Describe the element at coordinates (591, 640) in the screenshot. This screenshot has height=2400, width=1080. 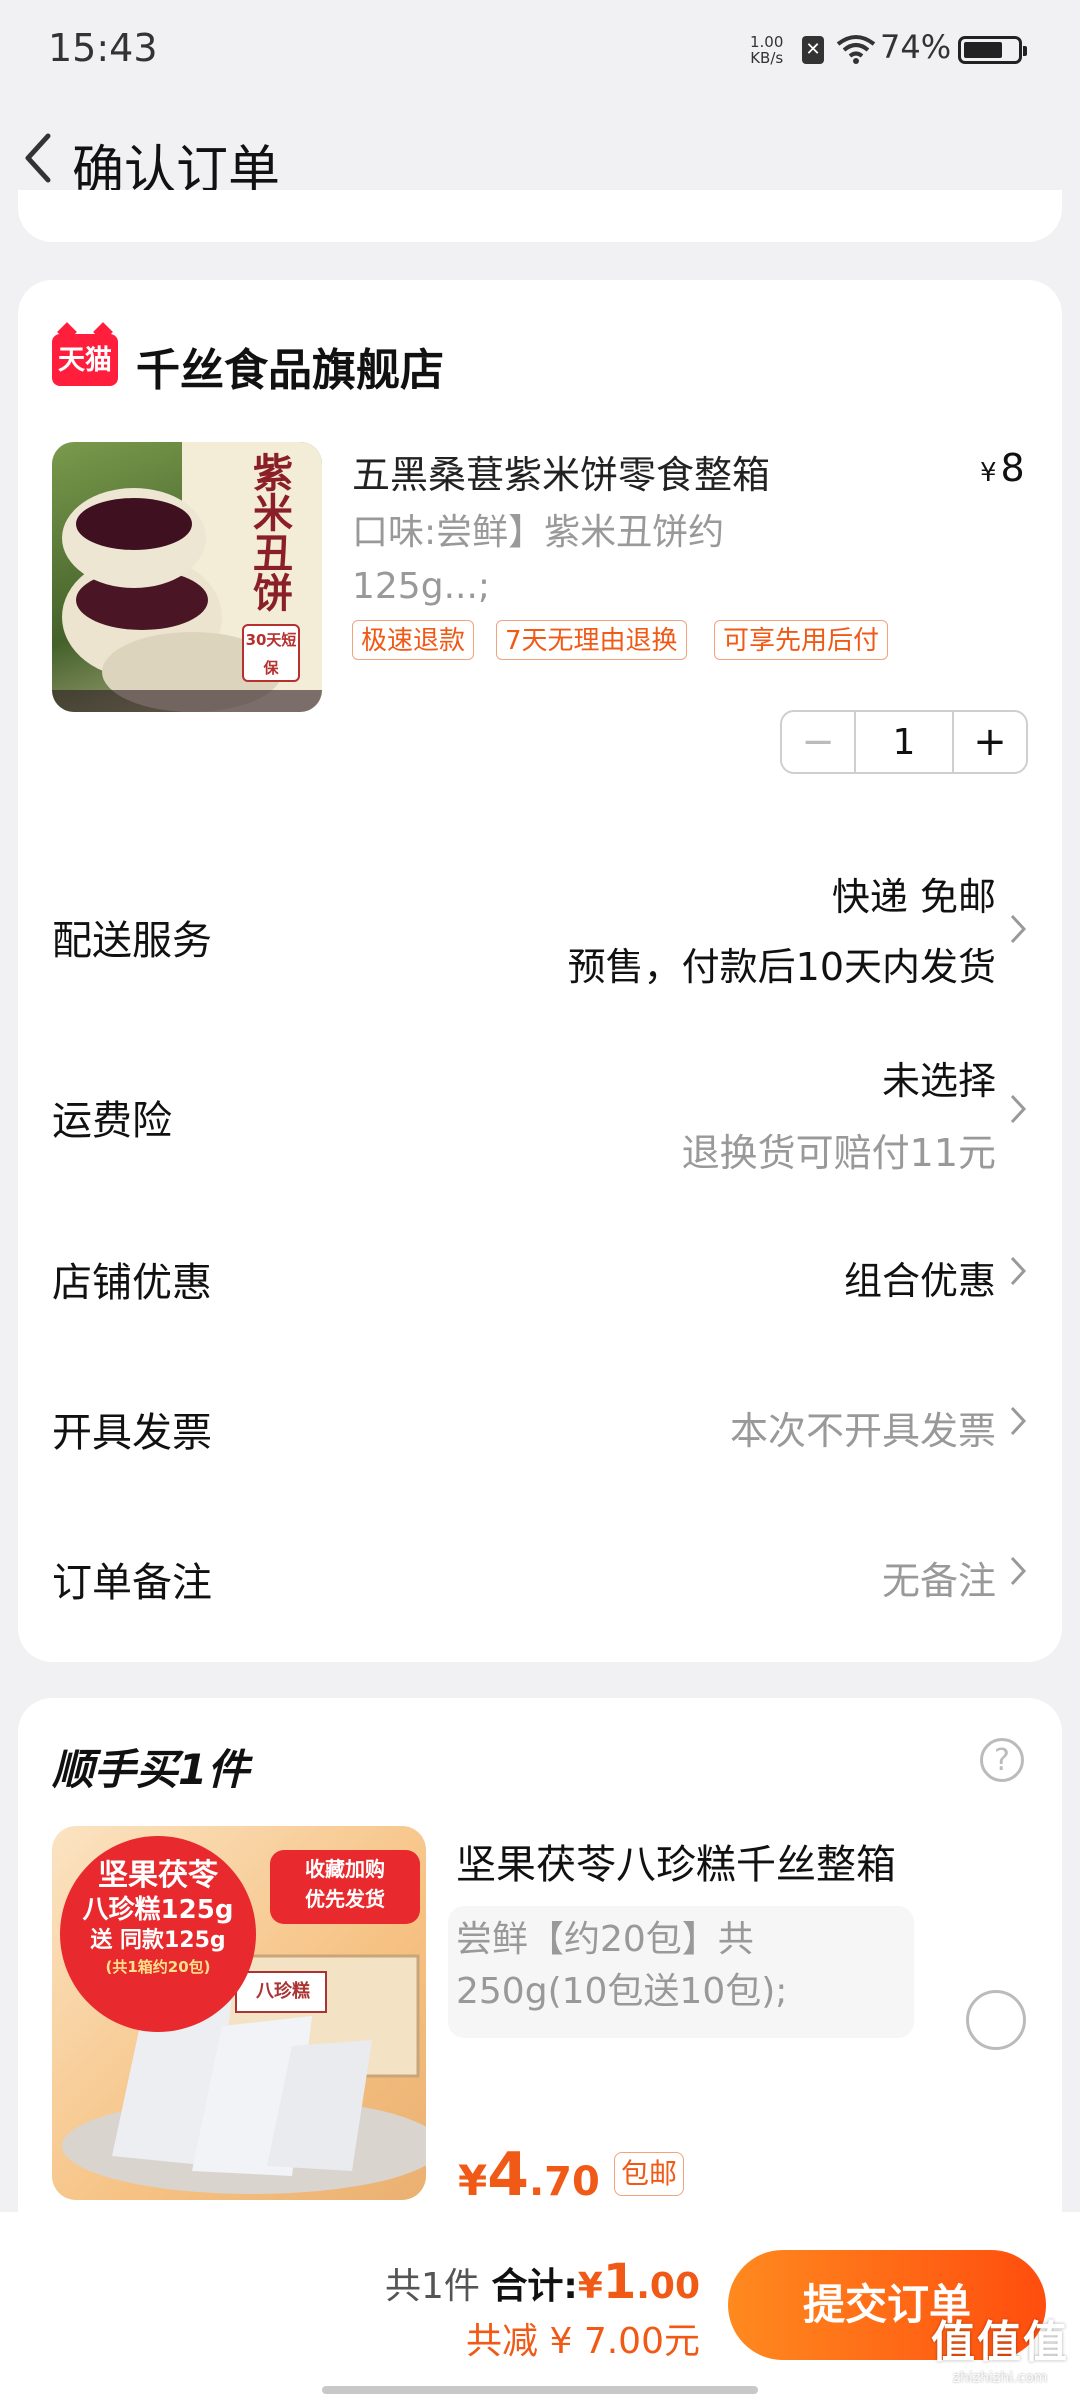
I see `service-tag: 7天无理由退换` at that location.